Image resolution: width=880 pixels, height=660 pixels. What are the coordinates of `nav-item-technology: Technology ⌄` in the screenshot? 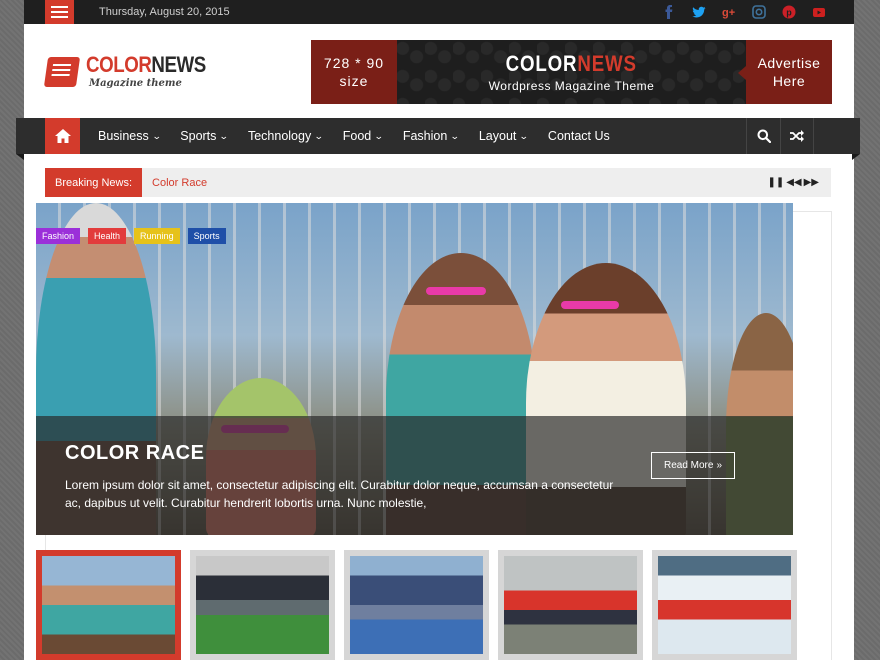 It's located at (285, 136).